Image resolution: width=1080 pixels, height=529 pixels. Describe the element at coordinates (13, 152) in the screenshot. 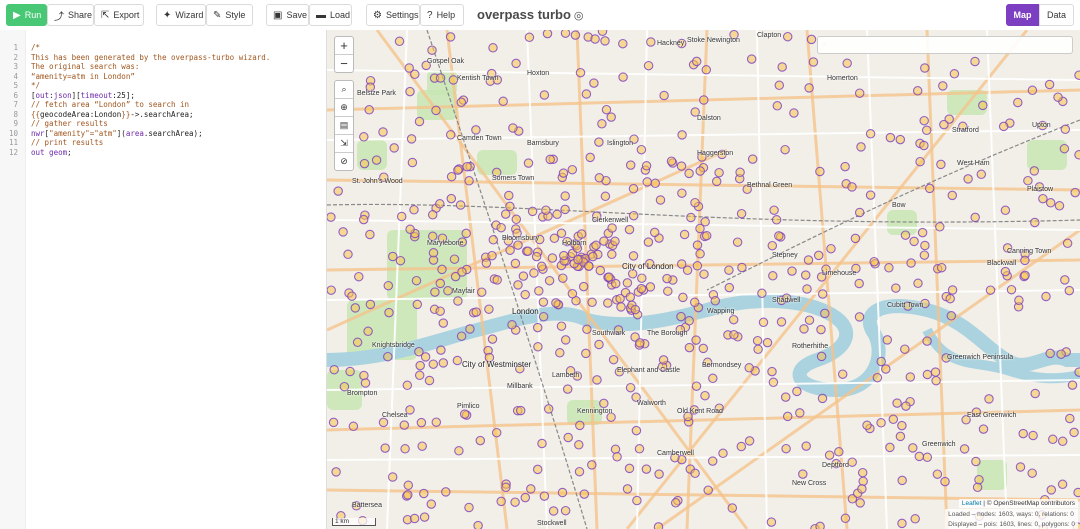

I see `line-number: 12` at that location.